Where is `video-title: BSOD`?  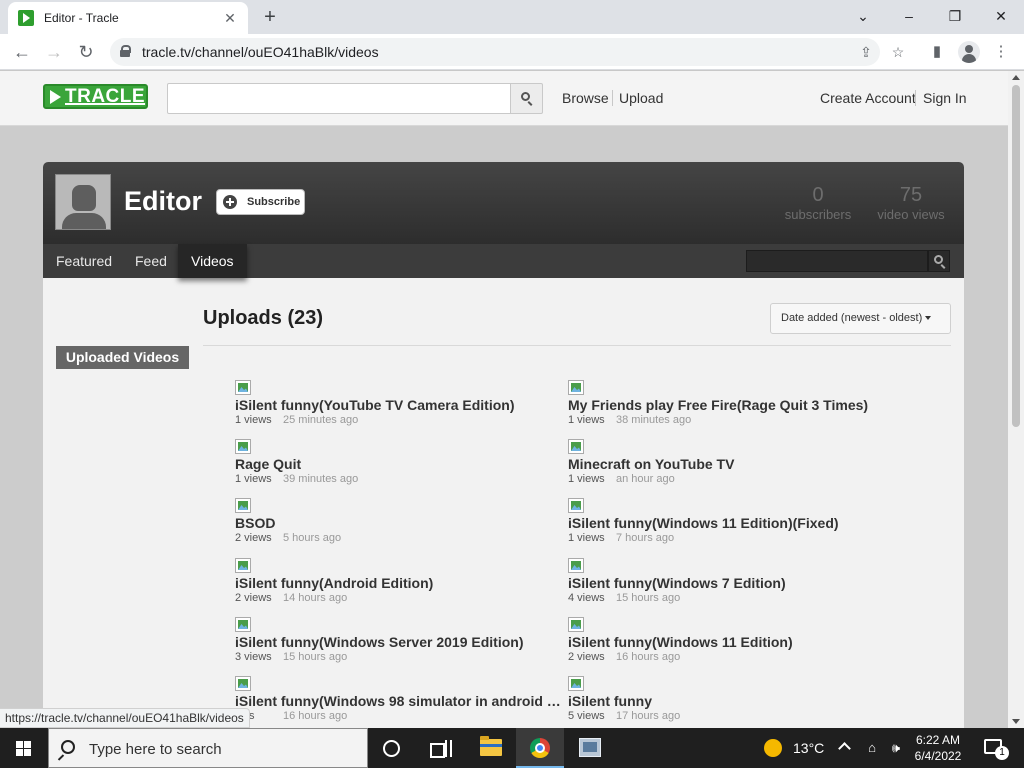
video-title: BSOD is located at coordinates (400, 523).